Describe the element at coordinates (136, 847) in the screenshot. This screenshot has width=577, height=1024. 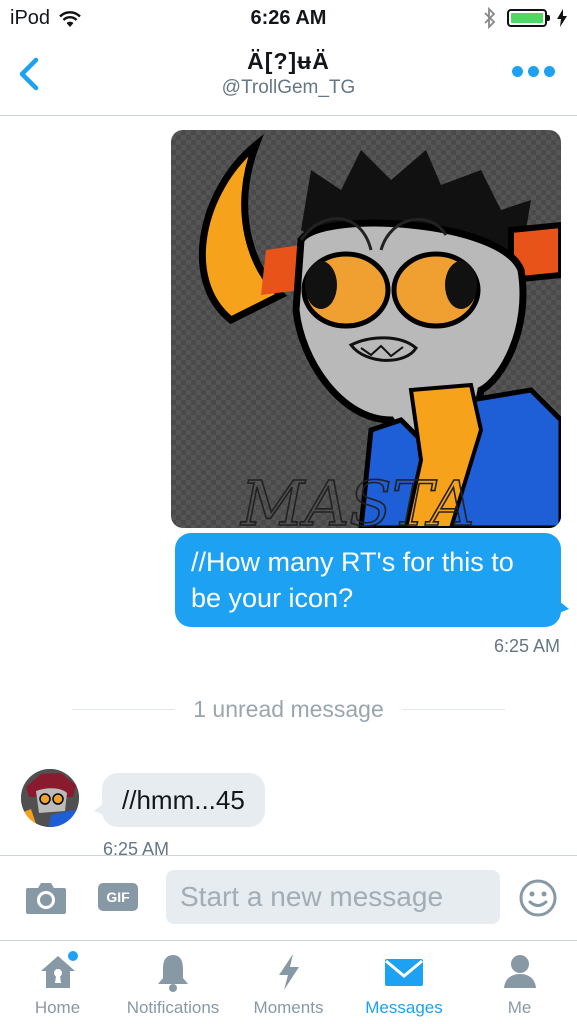
I see `incoming-message-time: 6:25 AM` at that location.